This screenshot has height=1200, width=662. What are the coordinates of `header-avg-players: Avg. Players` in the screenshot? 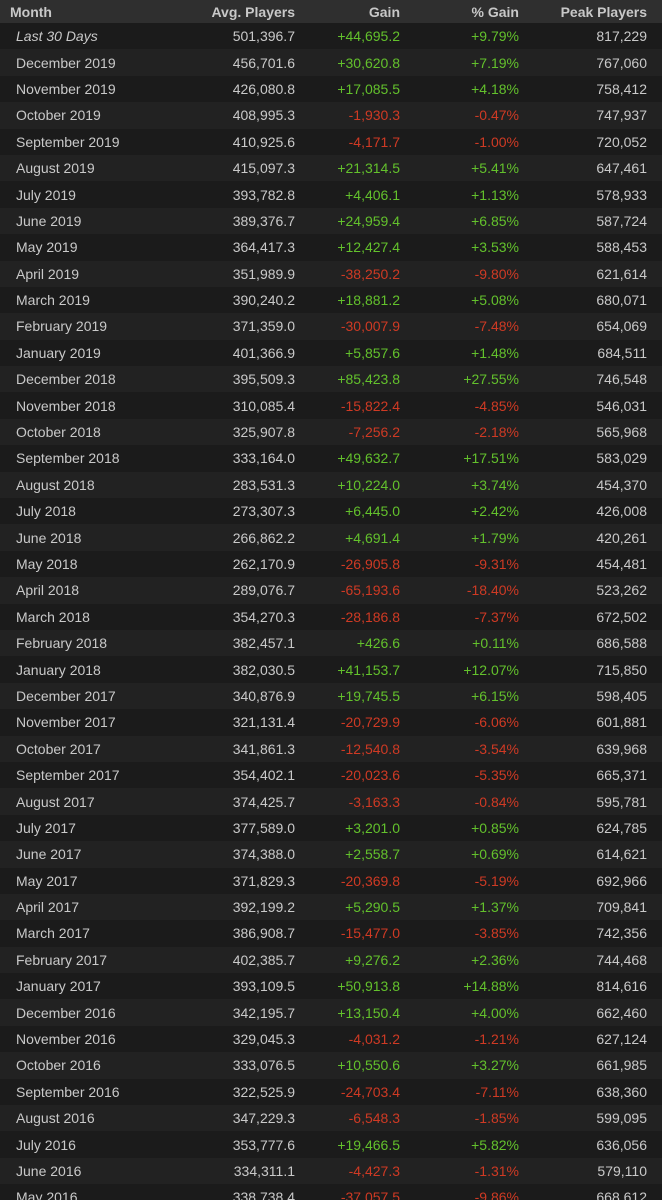 It's located at (245, 12).